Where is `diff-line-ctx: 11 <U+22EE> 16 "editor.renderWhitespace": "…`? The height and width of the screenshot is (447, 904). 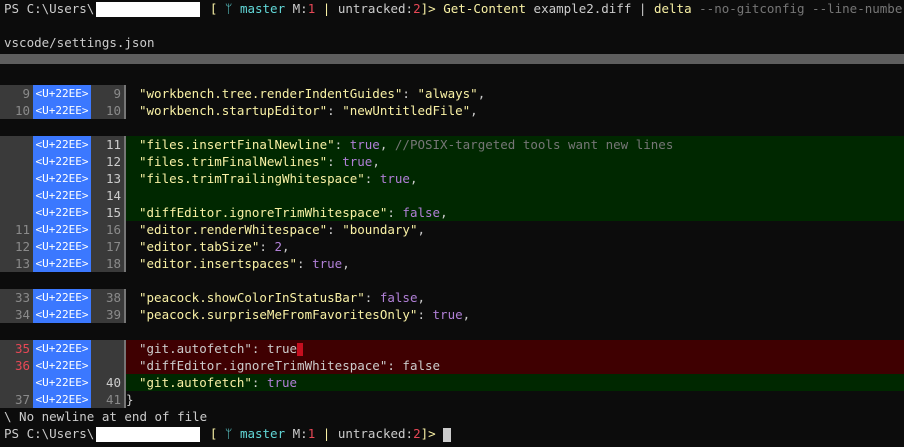
diff-line-ctx: 11 <U+22EE> 16 "editor.renderWhitespace": "… is located at coordinates (452, 229).